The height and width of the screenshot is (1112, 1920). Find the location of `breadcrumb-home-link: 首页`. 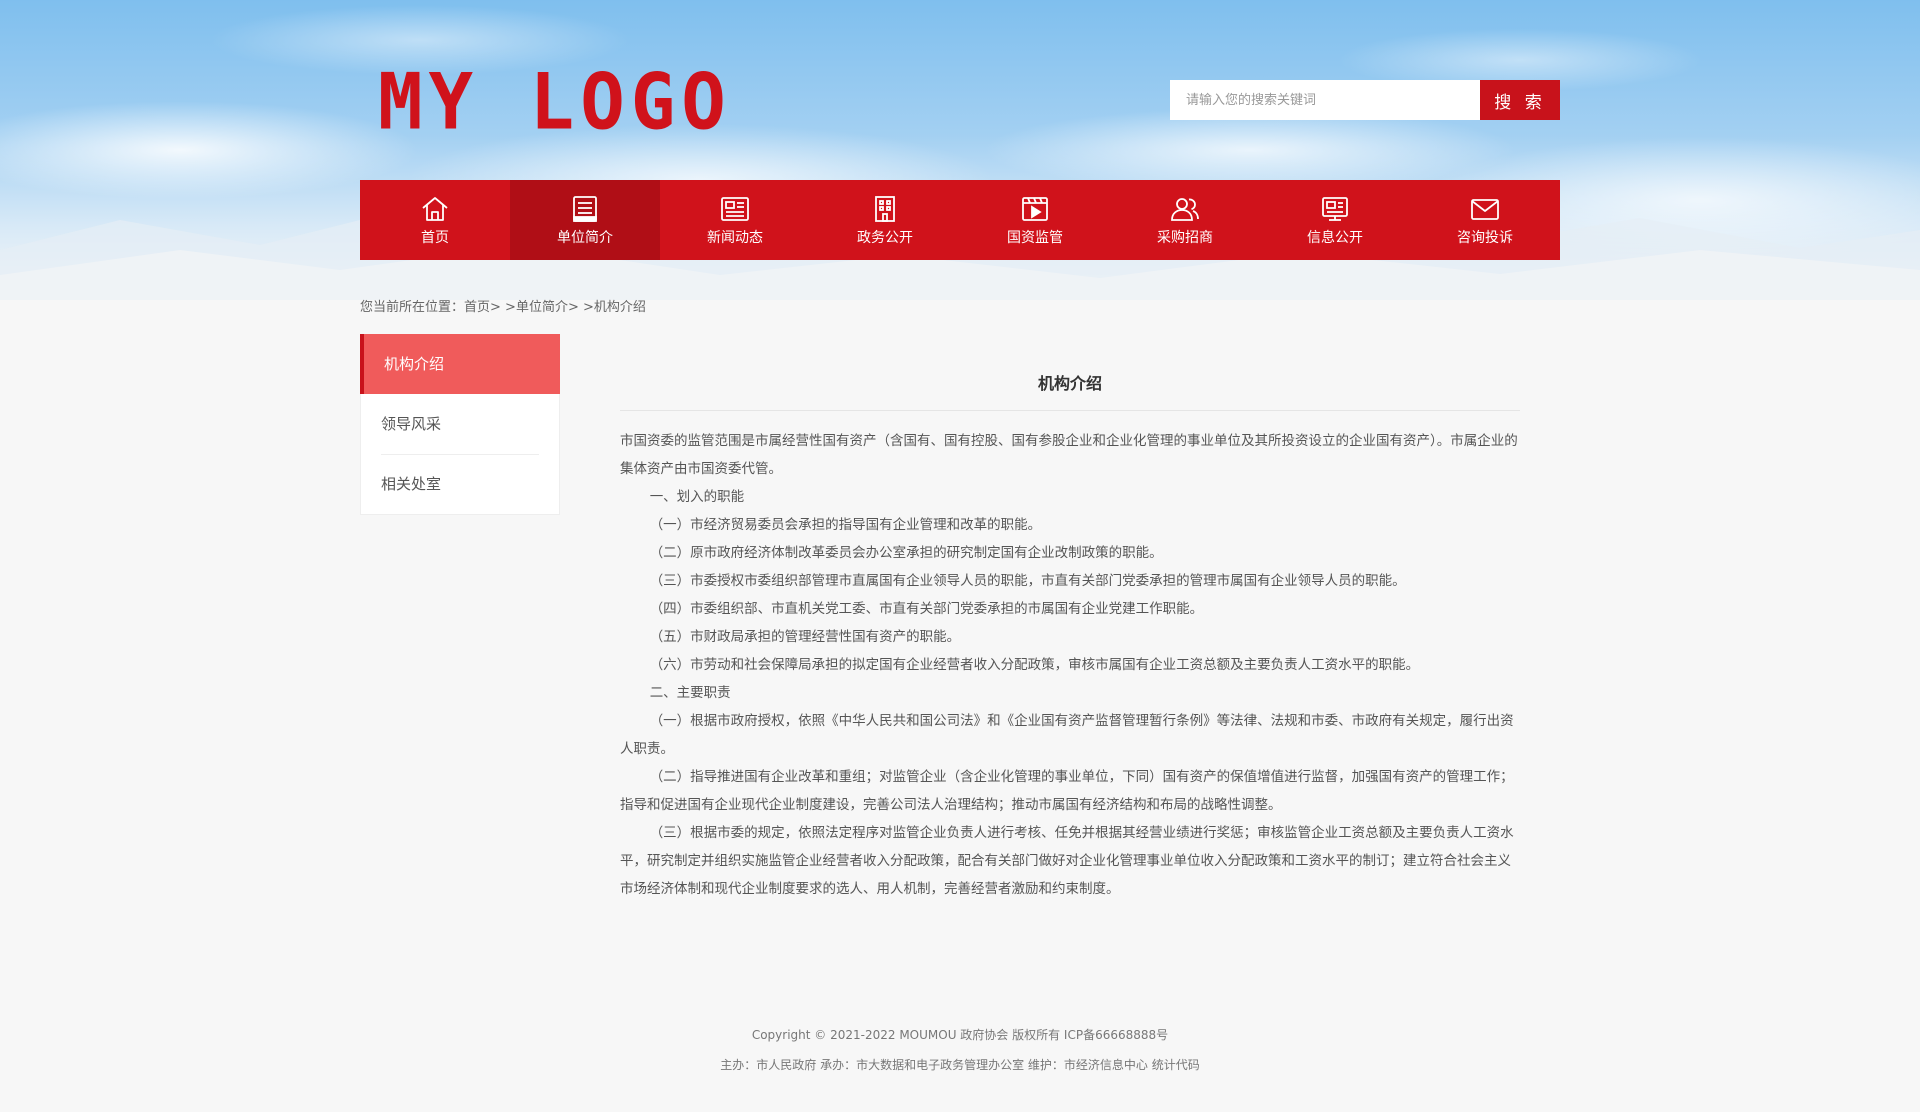

breadcrumb-home-link: 首页 is located at coordinates (477, 307).